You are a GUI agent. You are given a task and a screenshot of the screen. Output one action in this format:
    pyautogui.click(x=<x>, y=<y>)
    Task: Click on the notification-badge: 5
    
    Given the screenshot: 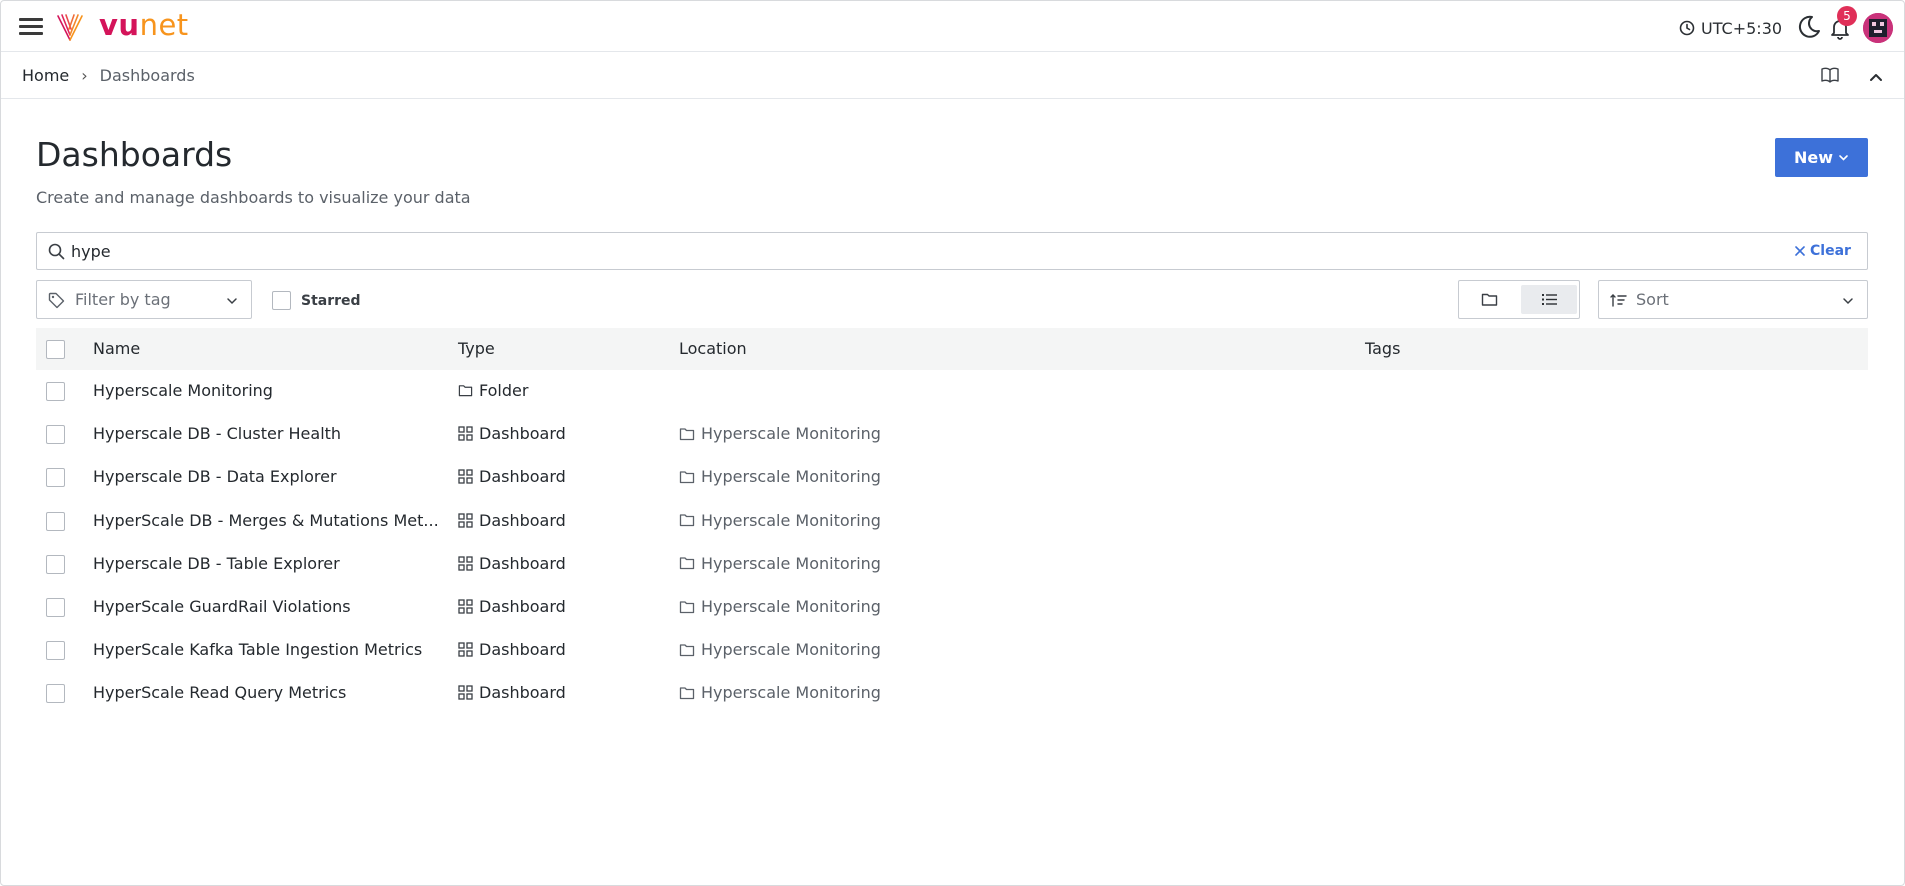 What is the action you would take?
    pyautogui.click(x=1847, y=16)
    